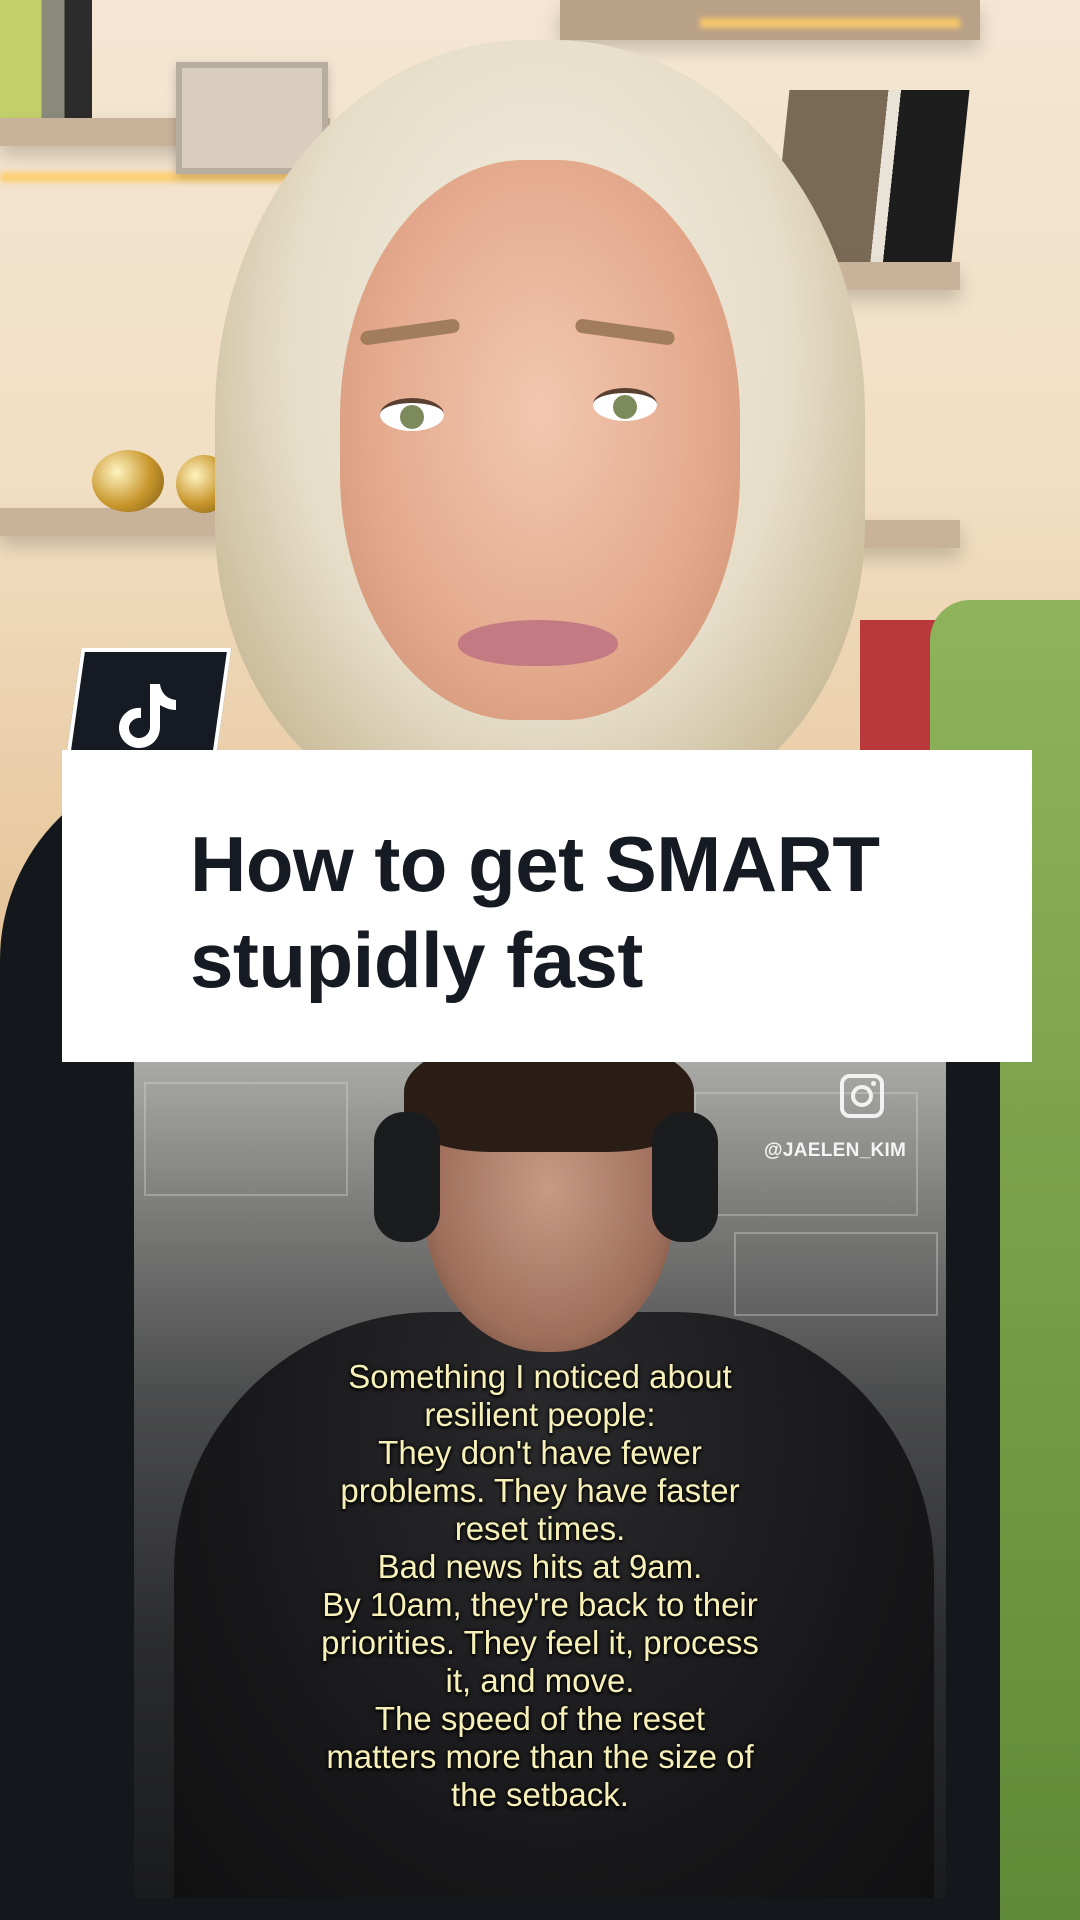  Describe the element at coordinates (540, 1718) in the screenshot. I see `caption-line: The speed of the reset` at that location.